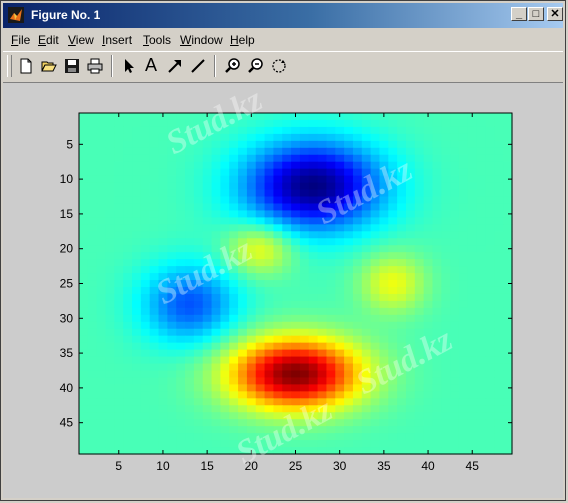  I want to click on insert-line-button, so click(198, 66).